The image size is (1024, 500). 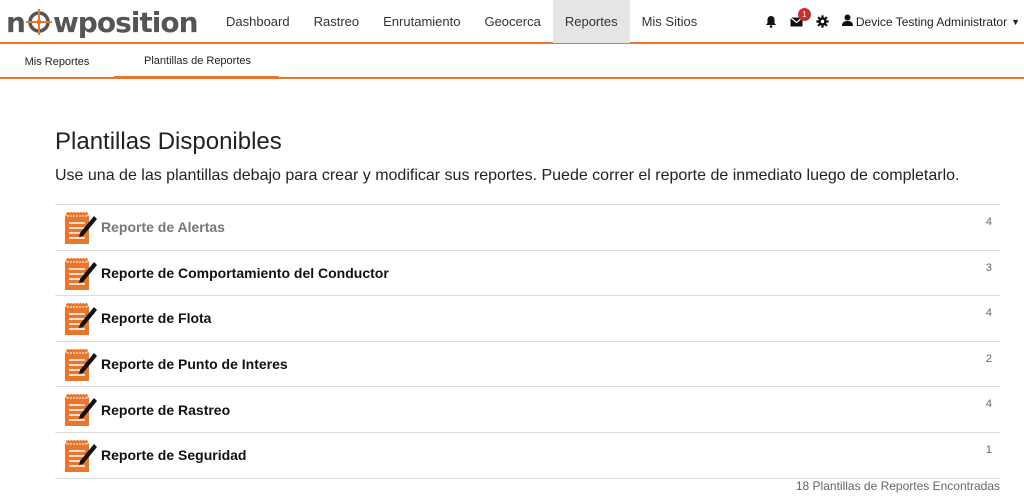 I want to click on template-row-flota: Reporte de Flota 4, so click(x=527, y=319).